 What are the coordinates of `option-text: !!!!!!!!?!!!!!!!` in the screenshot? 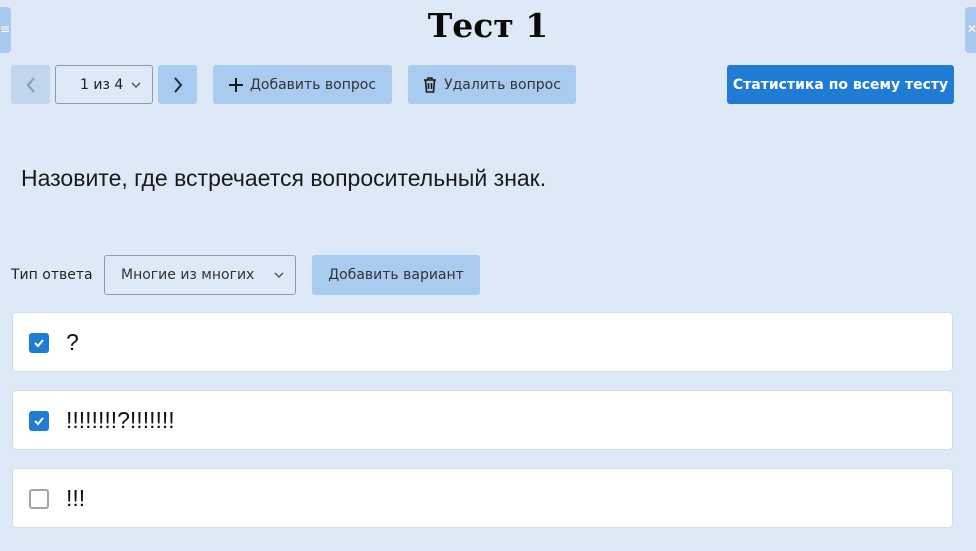 It's located at (120, 420).